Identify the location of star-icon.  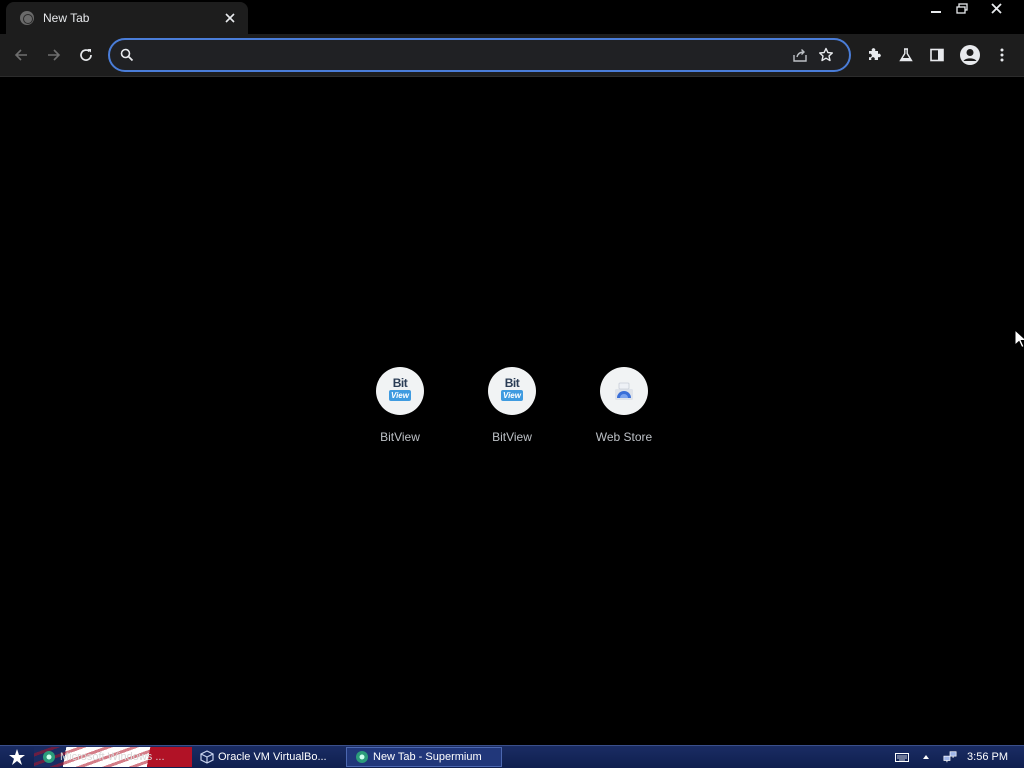
(826, 54).